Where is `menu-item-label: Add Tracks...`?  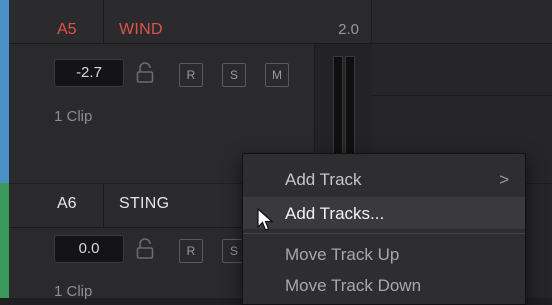
menu-item-label: Add Tracks... is located at coordinates (335, 213).